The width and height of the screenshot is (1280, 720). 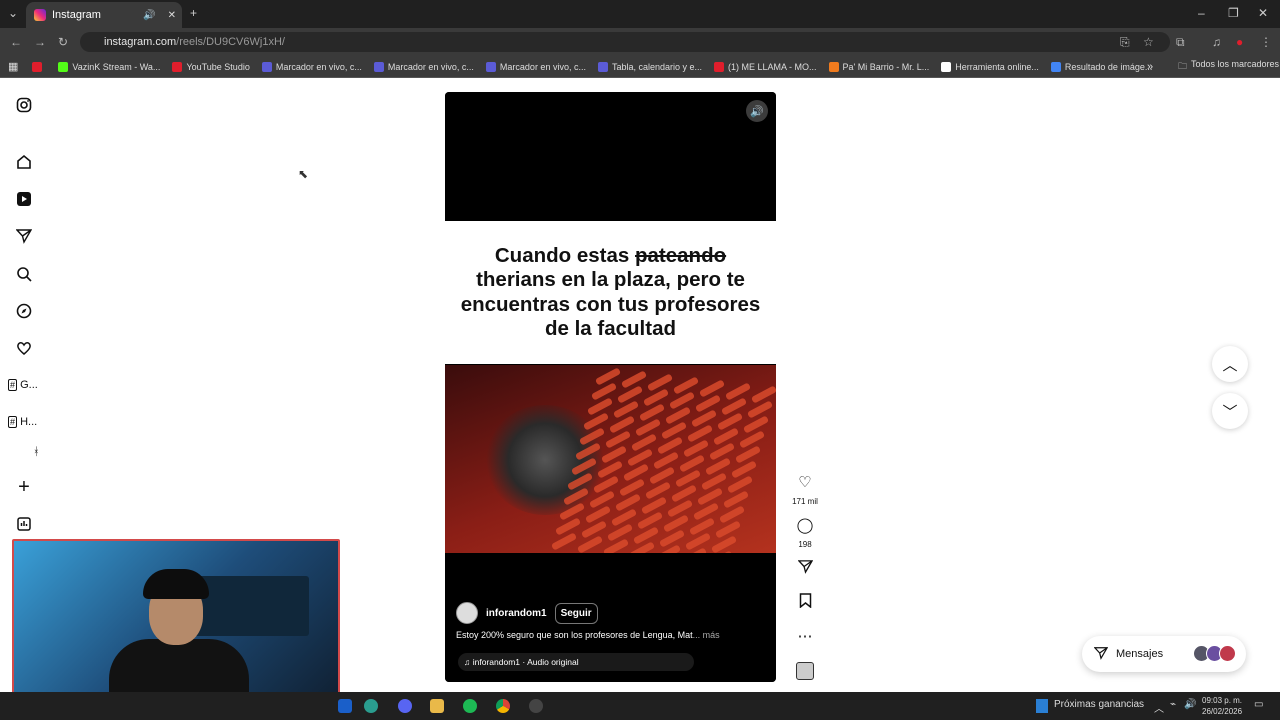 I want to click on author-avatar, so click(x=467, y=613).